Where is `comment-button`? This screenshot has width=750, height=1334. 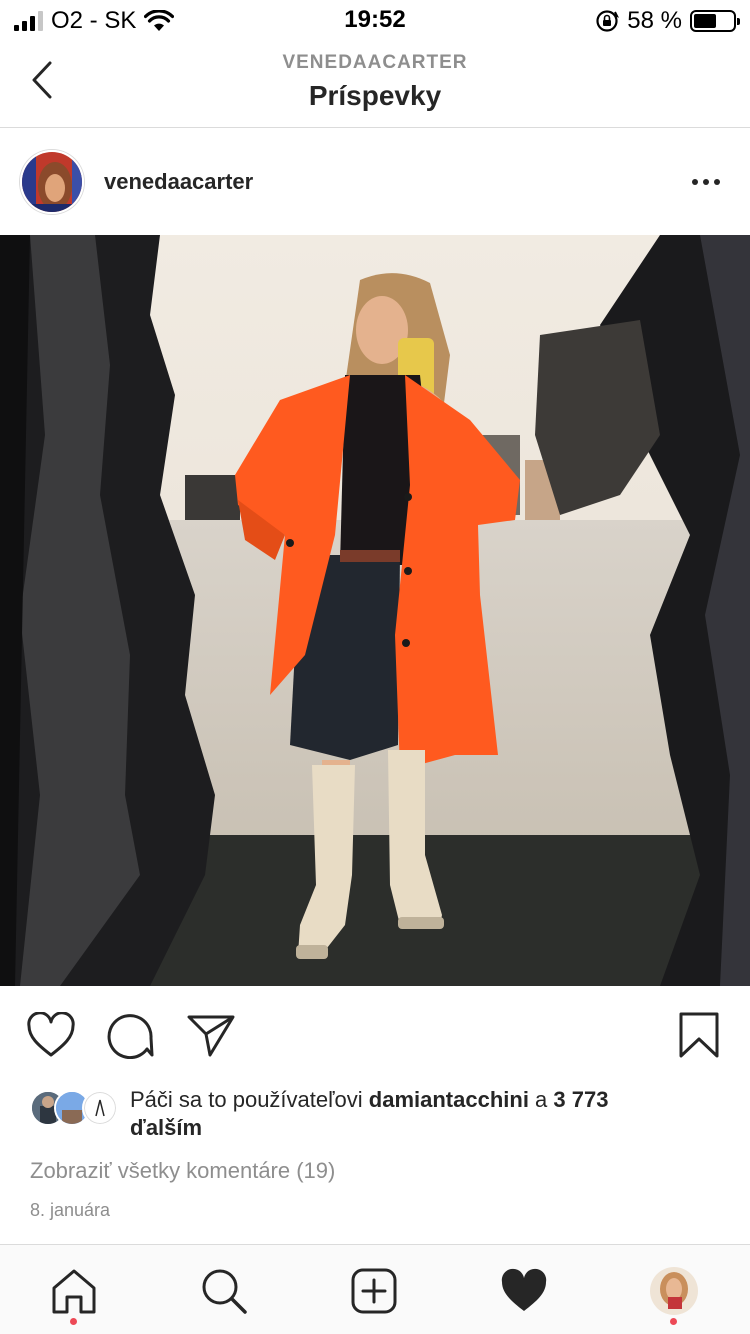 comment-button is located at coordinates (131, 1035).